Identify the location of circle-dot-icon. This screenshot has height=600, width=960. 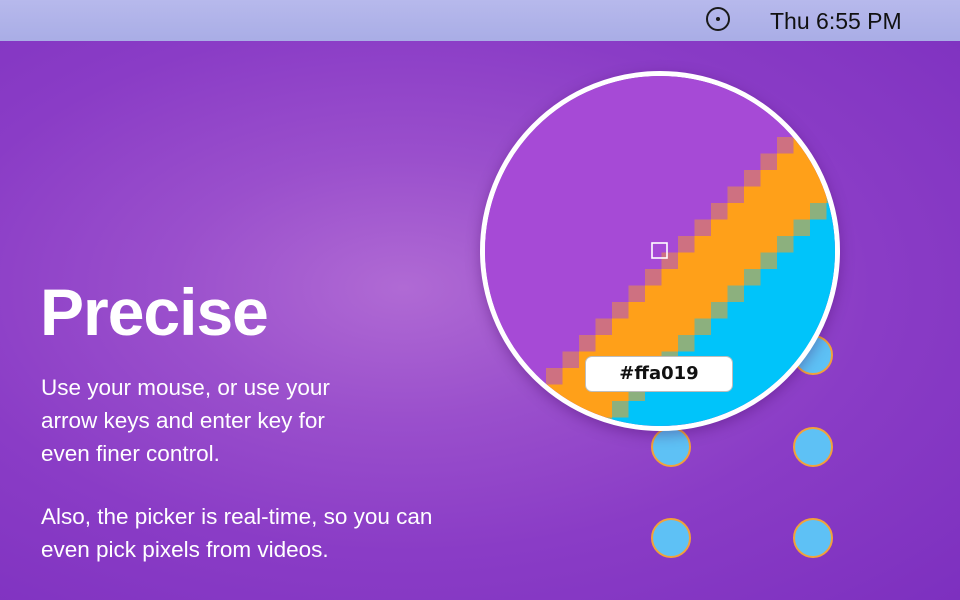
(718, 19).